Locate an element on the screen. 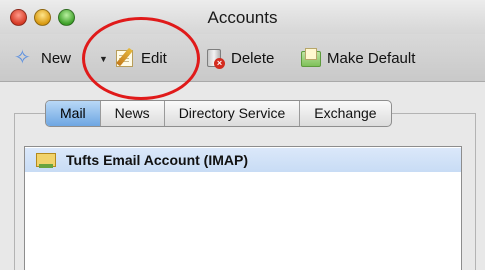 This screenshot has height=270, width=485. window-title: Accounts is located at coordinates (242, 17).